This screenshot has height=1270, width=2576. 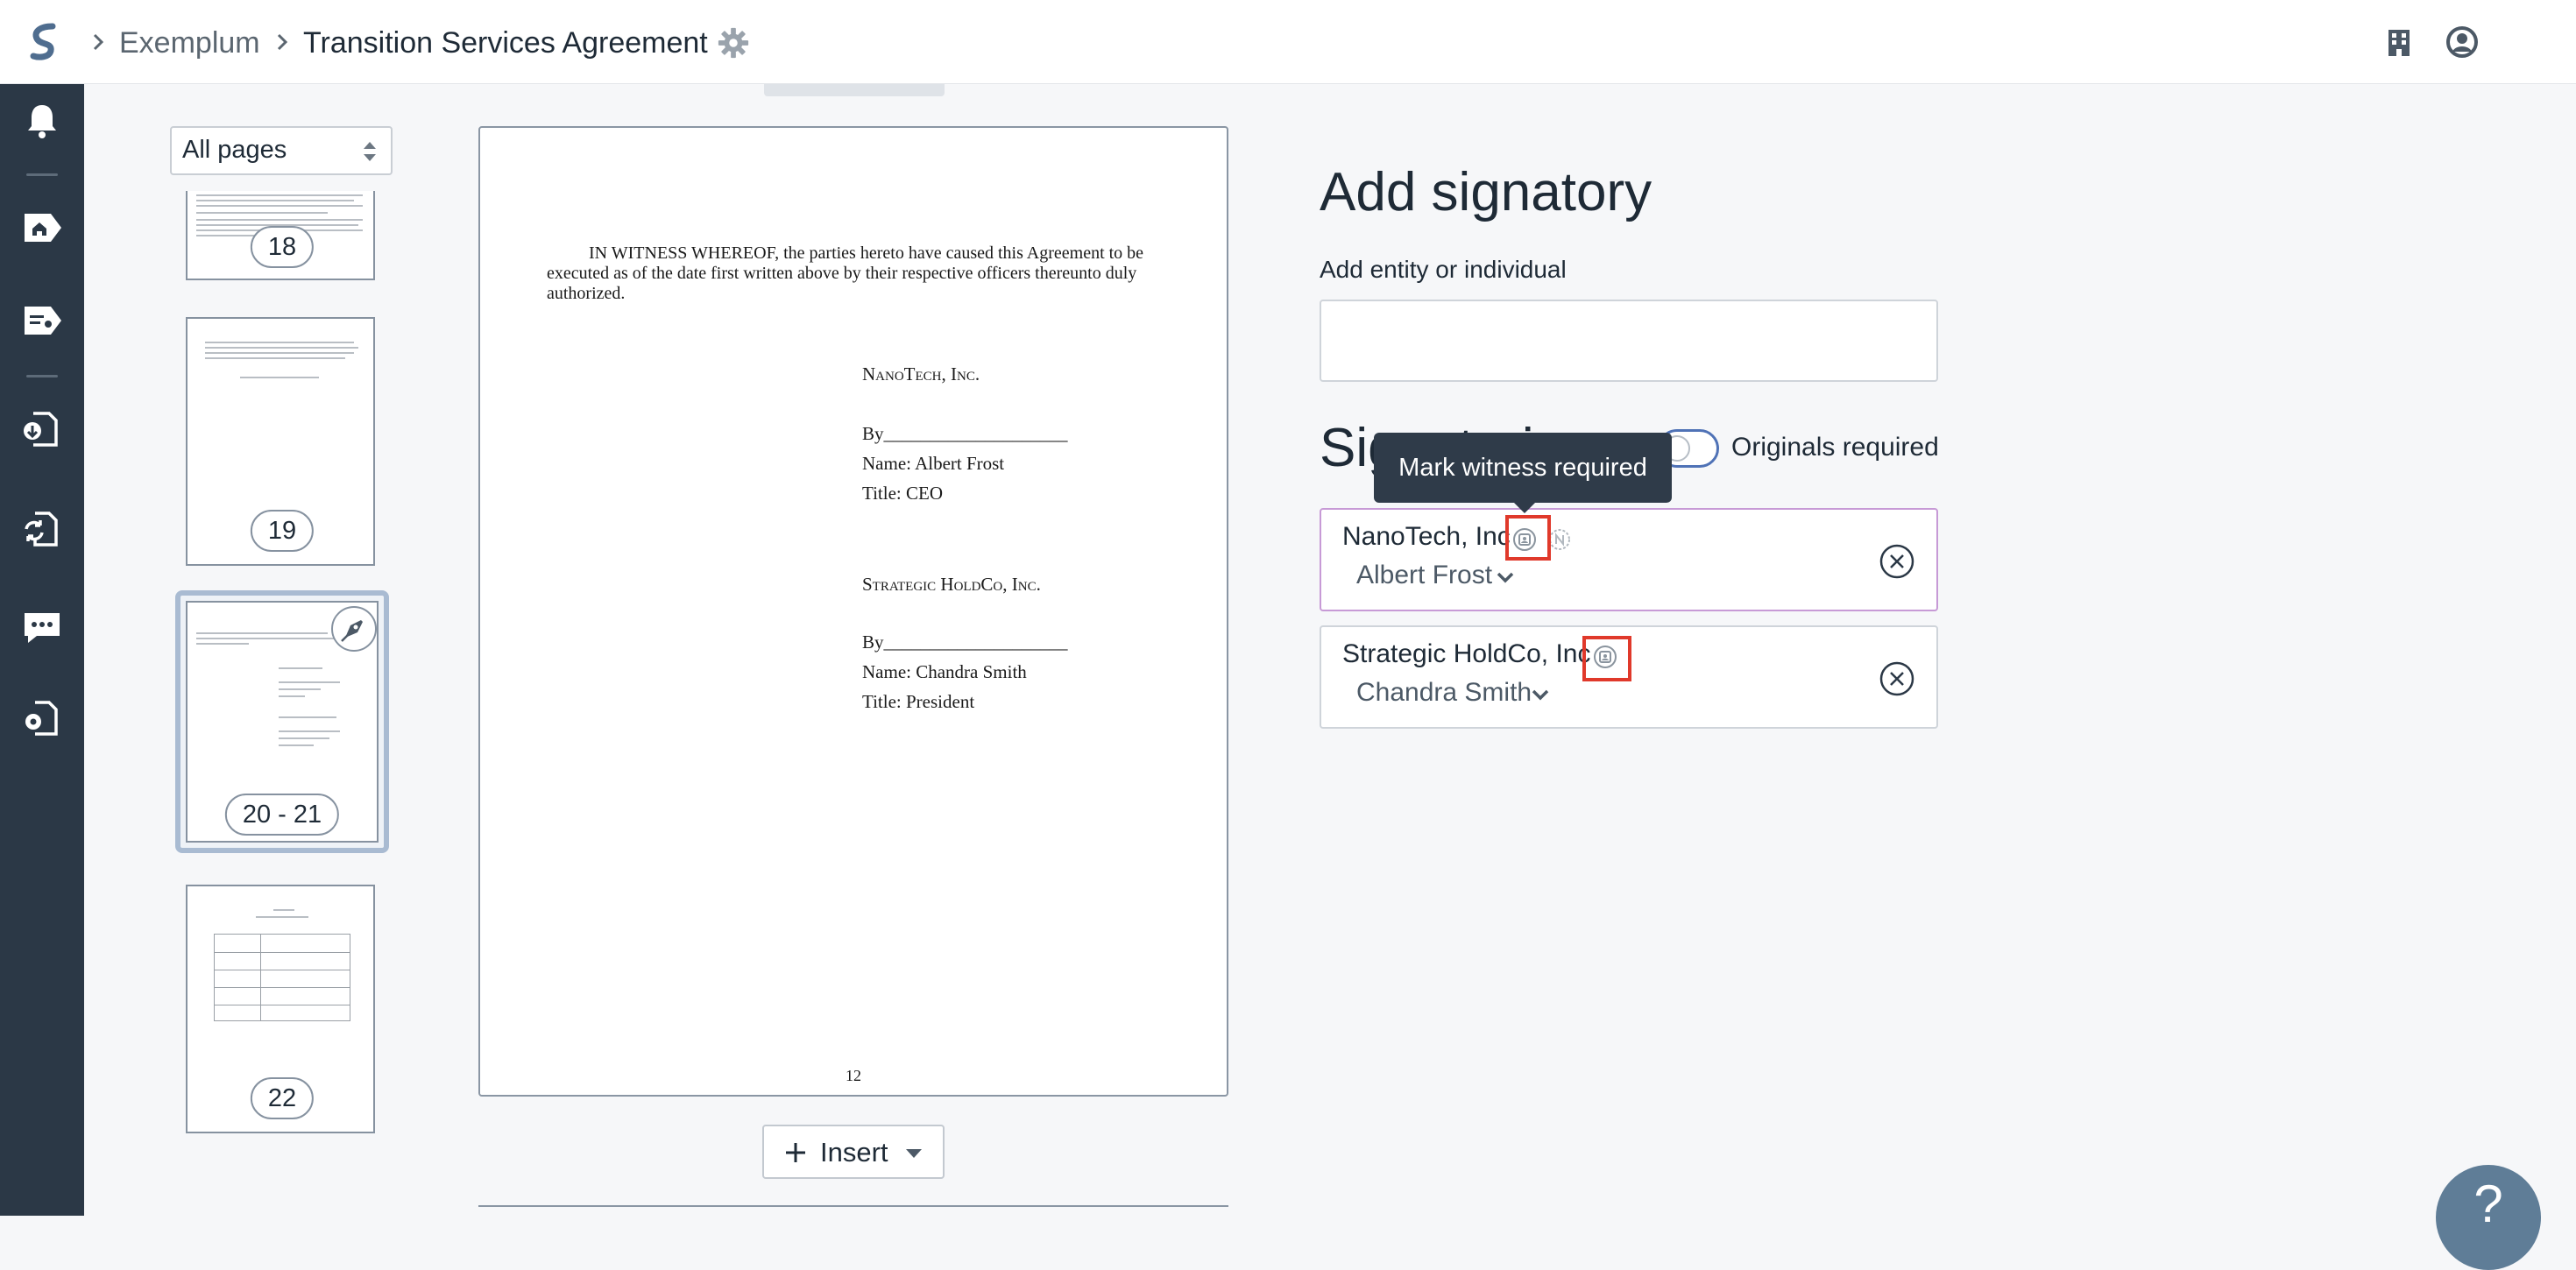 What do you see at coordinates (853, 1075) in the screenshot?
I see `document-page-number: 12` at bounding box center [853, 1075].